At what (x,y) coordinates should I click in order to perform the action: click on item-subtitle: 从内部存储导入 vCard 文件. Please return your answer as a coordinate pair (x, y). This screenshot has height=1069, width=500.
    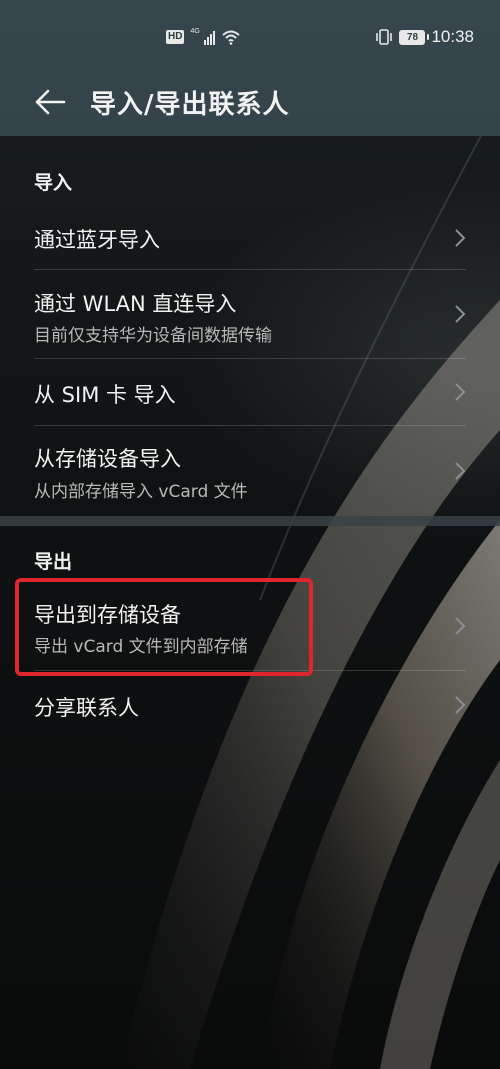
    Looking at the image, I should click on (141, 492).